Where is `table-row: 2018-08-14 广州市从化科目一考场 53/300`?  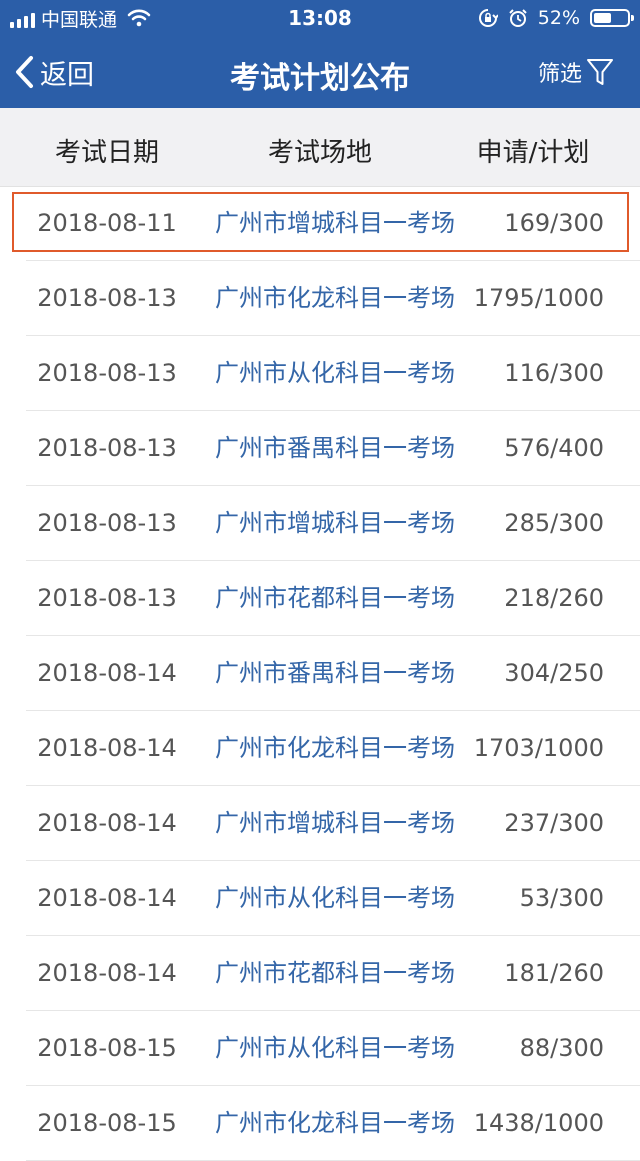 table-row: 2018-08-14 广州市从化科目一考场 53/300 is located at coordinates (320, 898).